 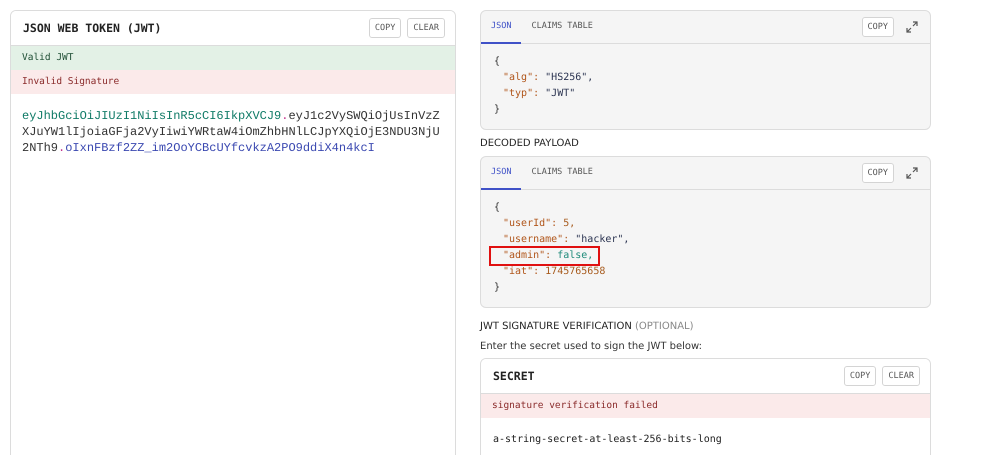 What do you see at coordinates (92, 28) in the screenshot?
I see `panel-title: JSON WEB TOKEN (JWT)` at bounding box center [92, 28].